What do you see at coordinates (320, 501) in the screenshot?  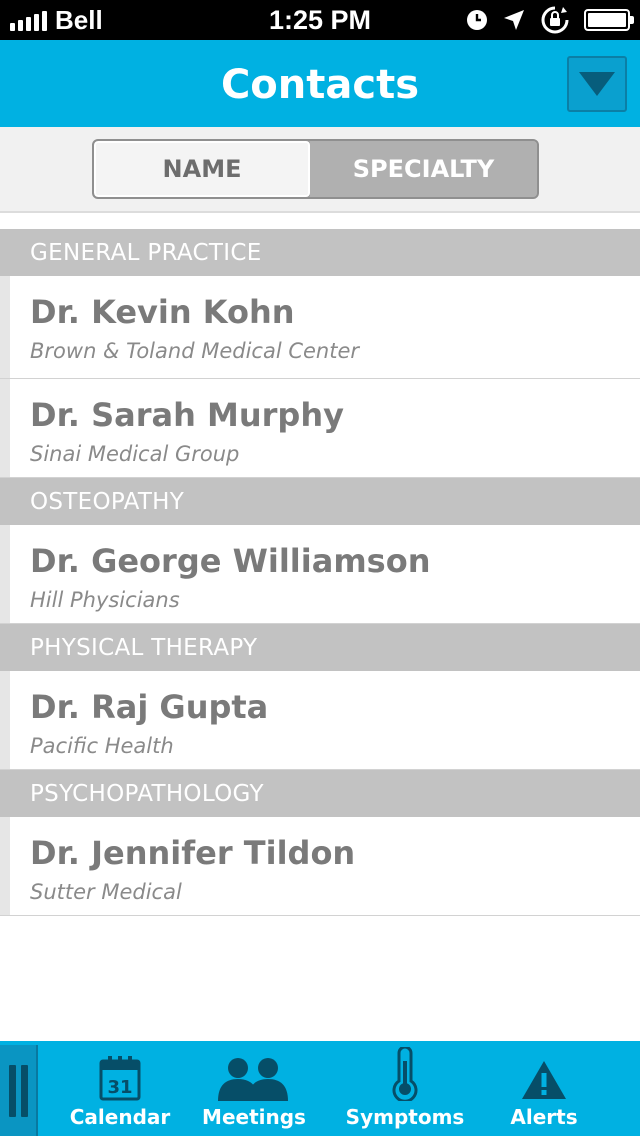 I see `section-header: OSTEOPATHY` at bounding box center [320, 501].